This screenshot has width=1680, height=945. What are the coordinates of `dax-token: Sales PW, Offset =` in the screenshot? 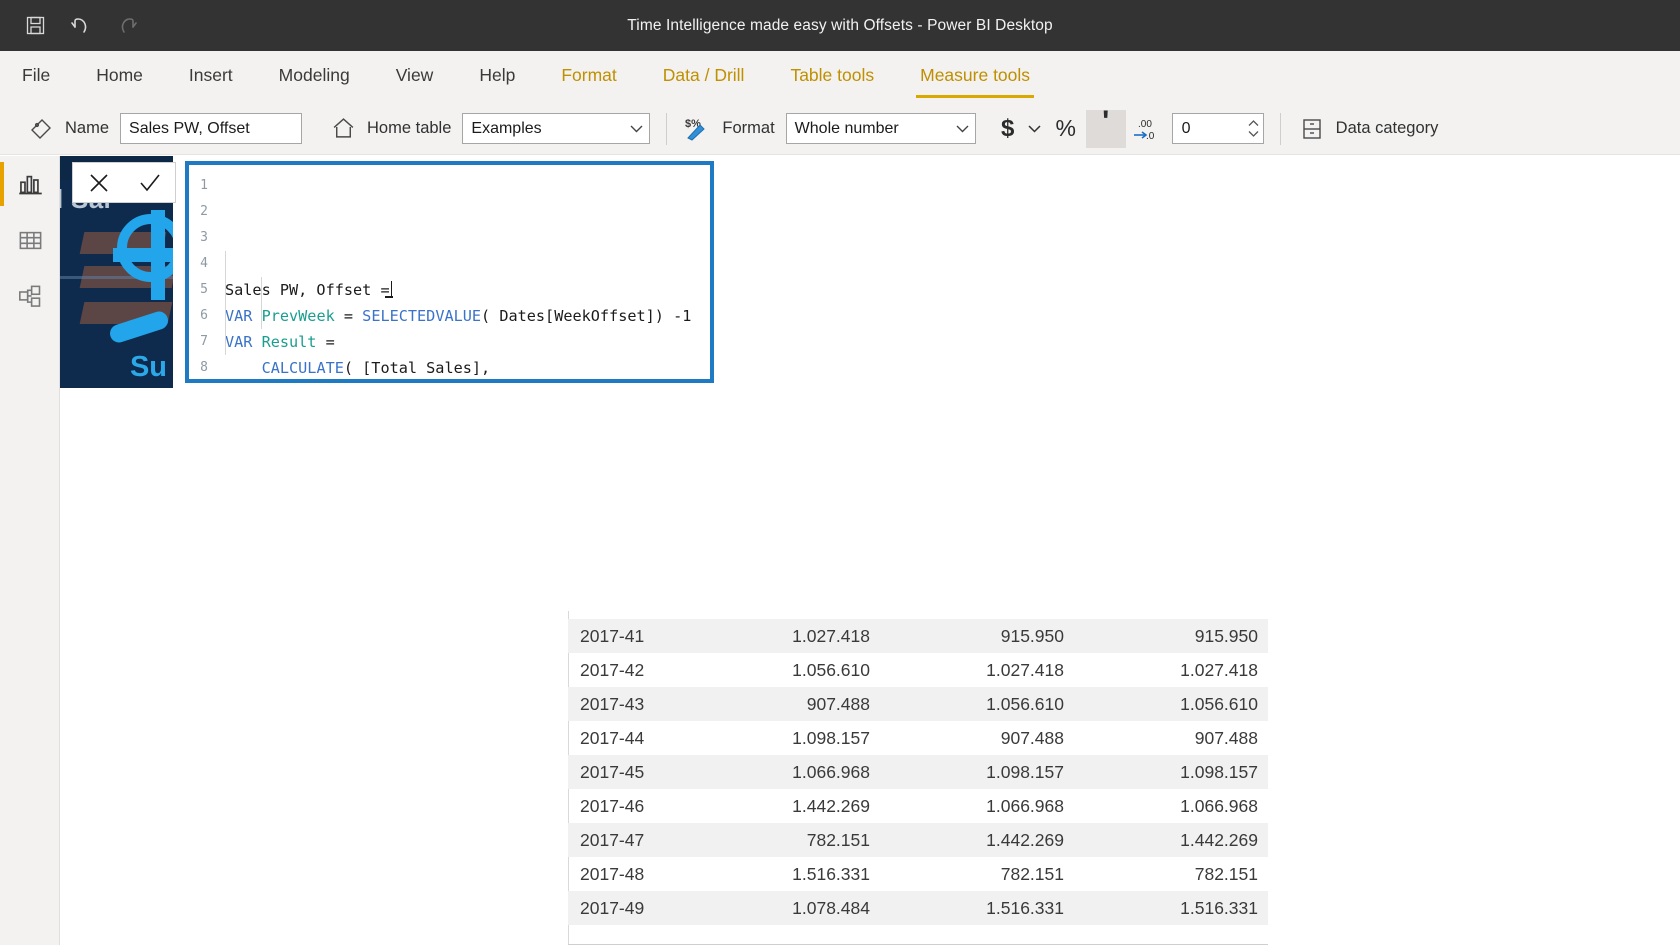 It's located at (307, 290).